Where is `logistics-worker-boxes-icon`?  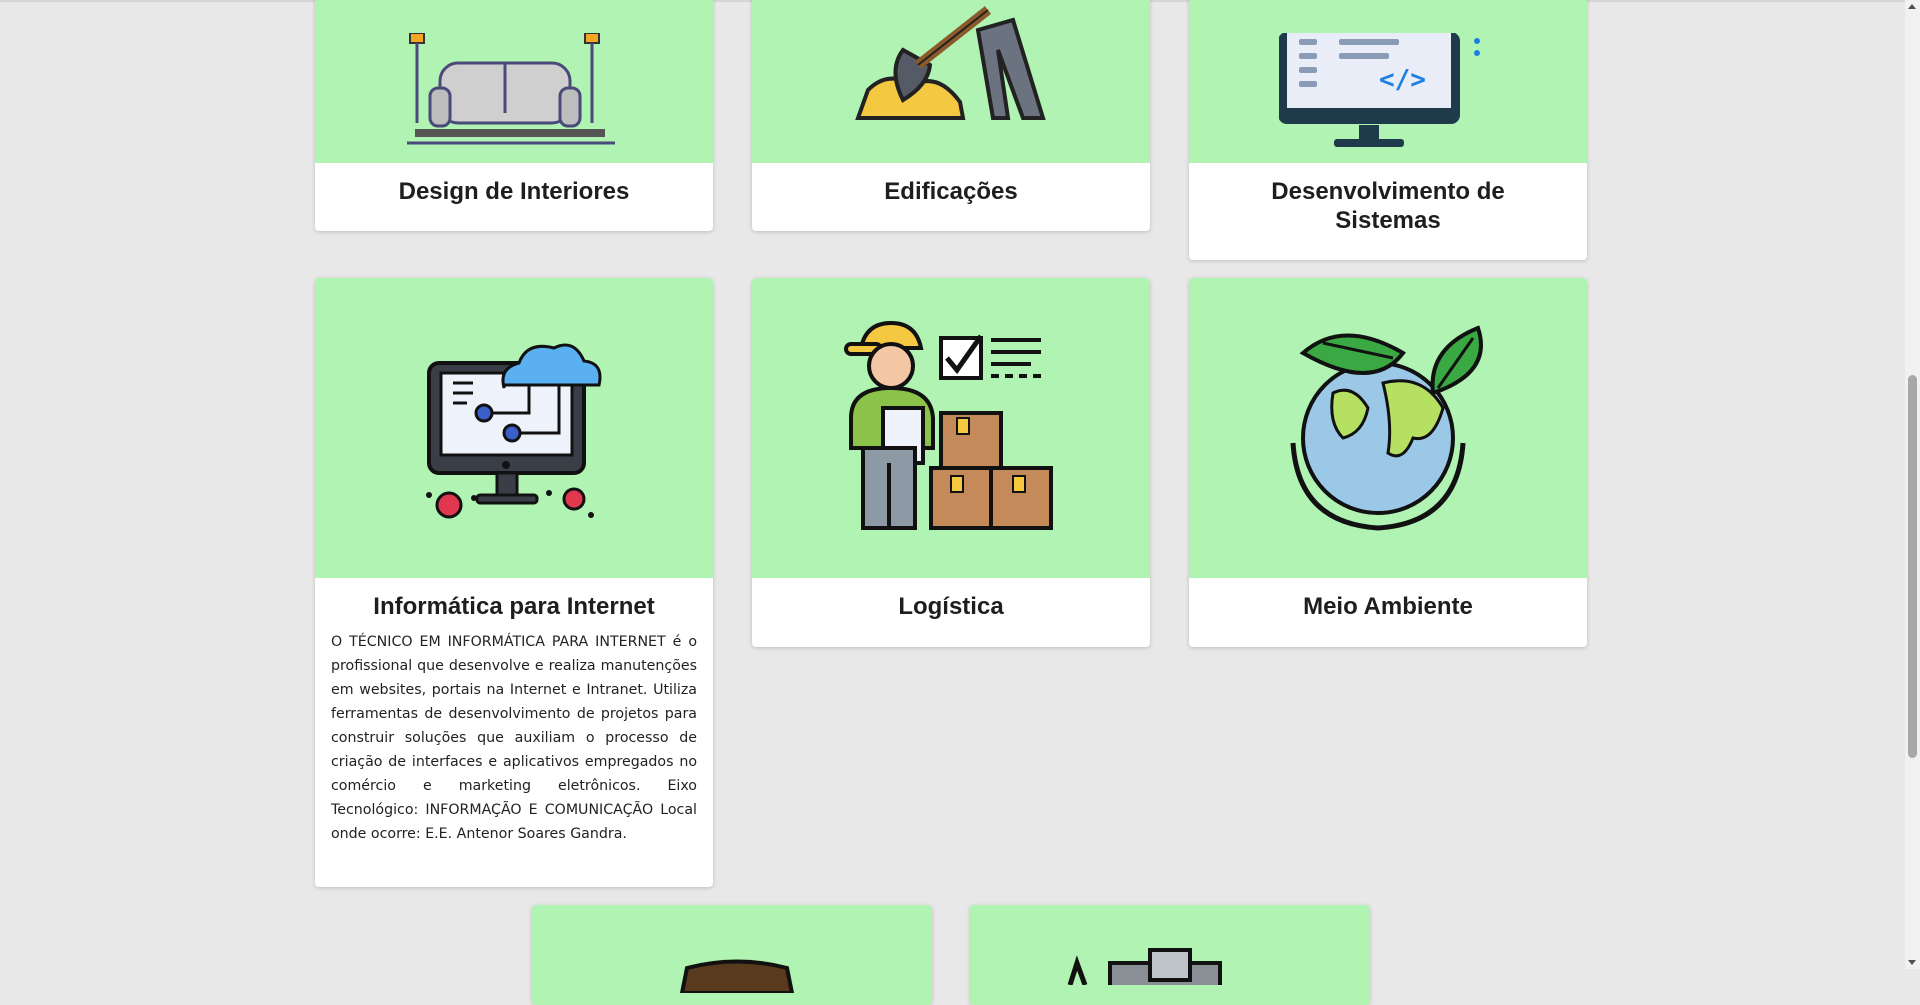
logistics-worker-boxes-icon is located at coordinates (948, 425).